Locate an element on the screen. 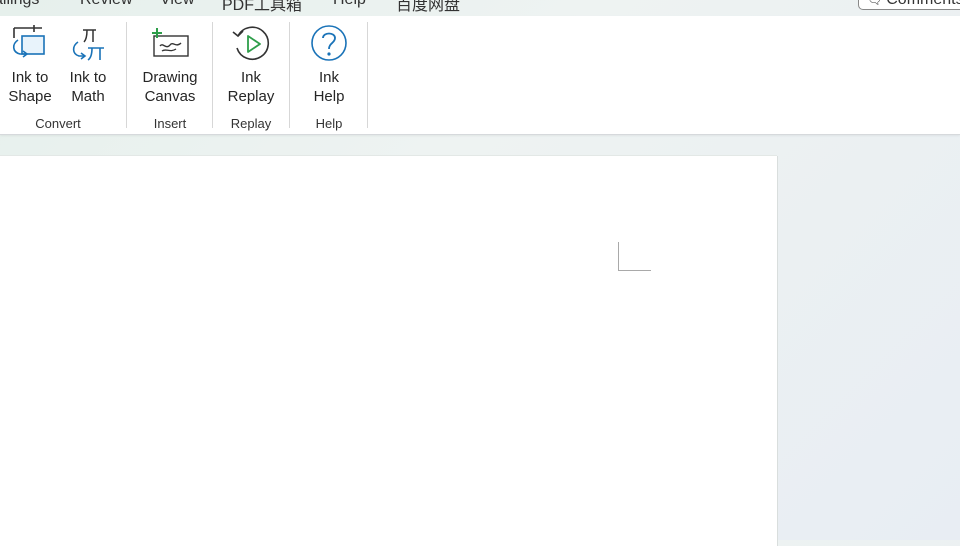 Image resolution: width=960 pixels, height=546 pixels. comments-button-label: Comments is located at coordinates (923, 4).